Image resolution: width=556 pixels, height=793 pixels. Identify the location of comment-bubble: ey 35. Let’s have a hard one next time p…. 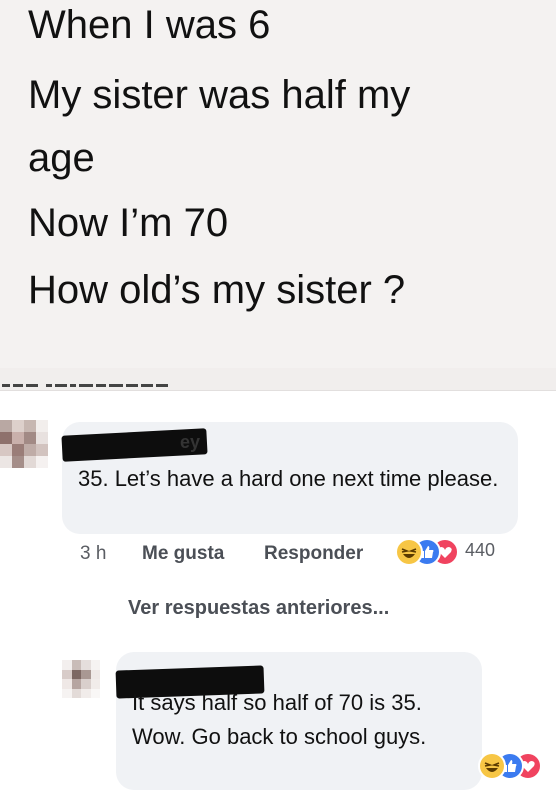
(289, 478).